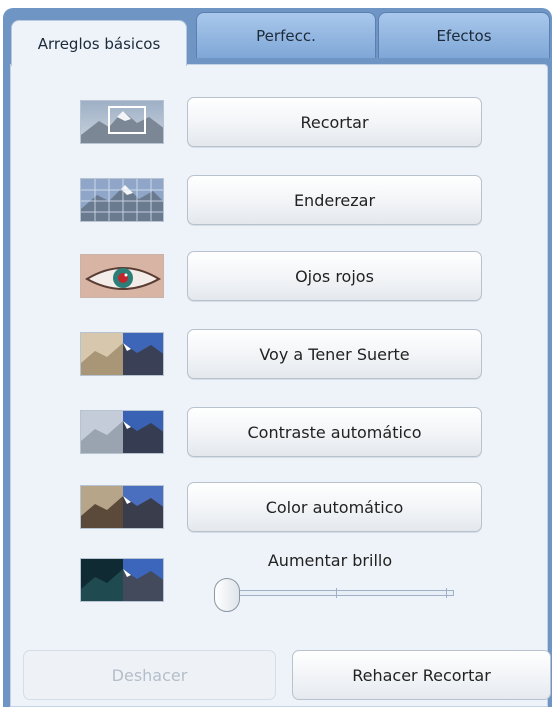  I want to click on red-eye-thumbnail-icon, so click(122, 276).